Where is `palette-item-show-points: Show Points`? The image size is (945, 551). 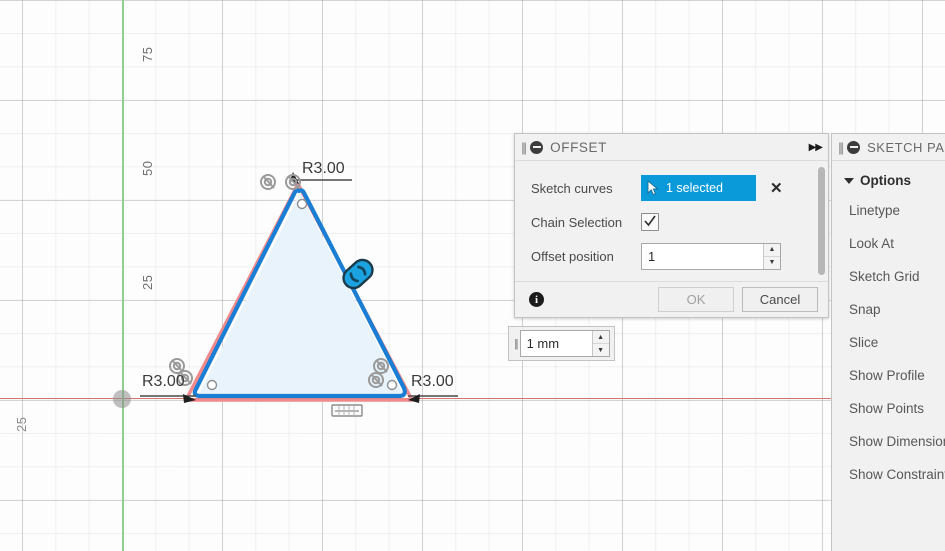
palette-item-show-points: Show Points is located at coordinates (888, 408).